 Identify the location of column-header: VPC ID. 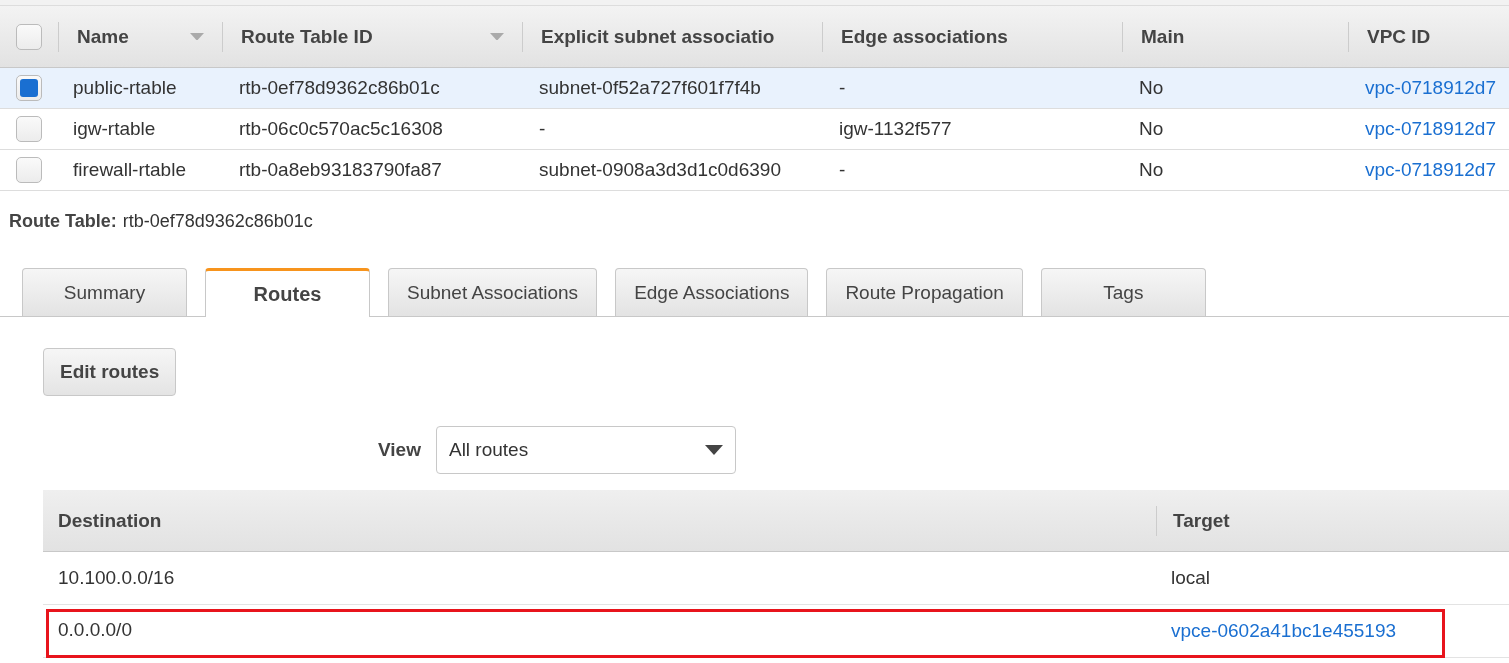
(1428, 36).